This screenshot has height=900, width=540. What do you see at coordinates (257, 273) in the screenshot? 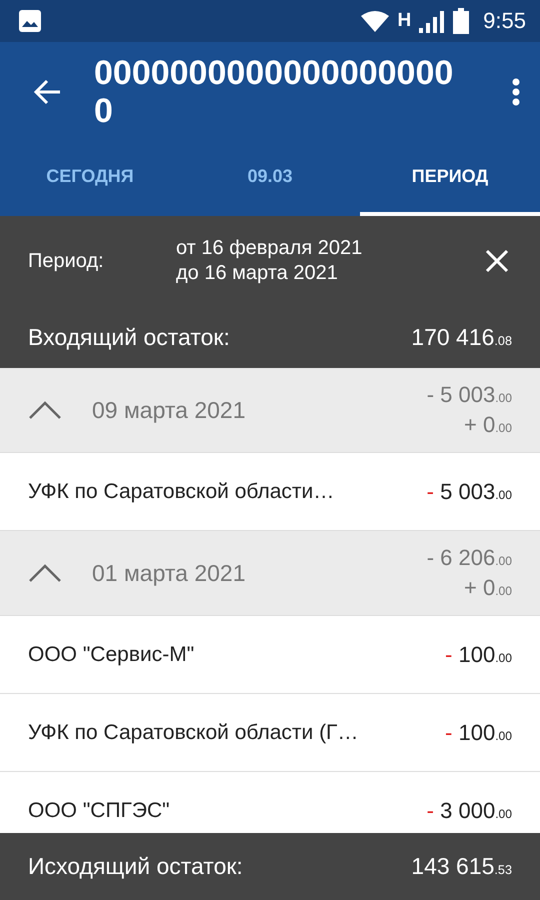
I see `period-to: до 16 марта 2021` at bounding box center [257, 273].